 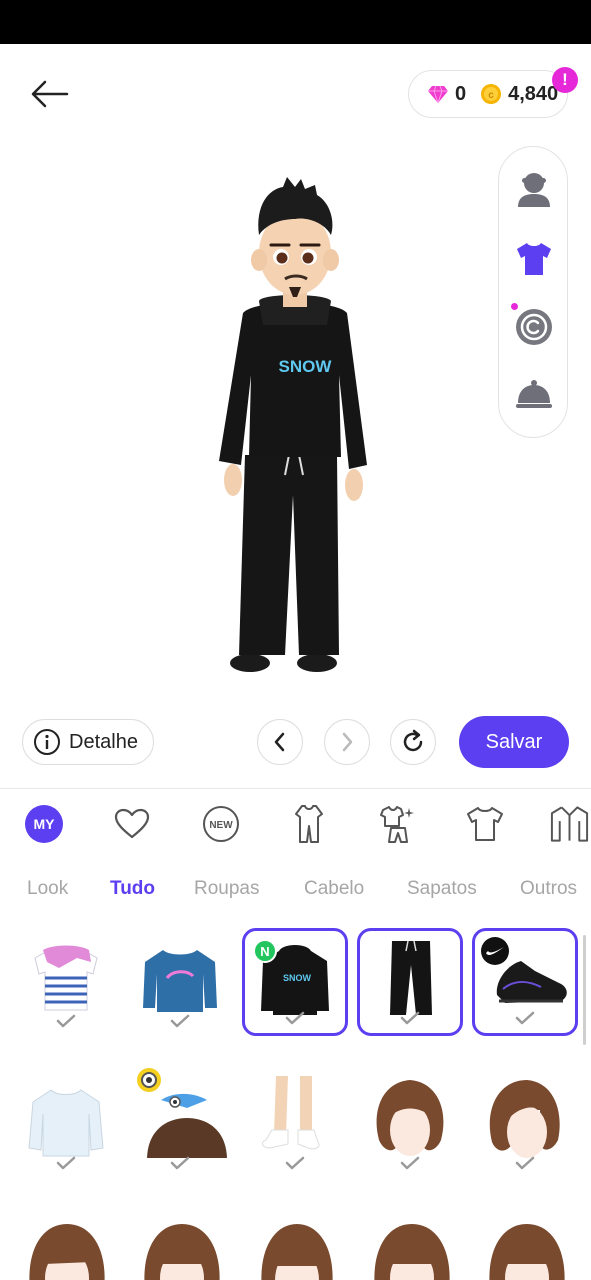 What do you see at coordinates (293, 424) in the screenshot?
I see `avatar-figure: SNOW` at bounding box center [293, 424].